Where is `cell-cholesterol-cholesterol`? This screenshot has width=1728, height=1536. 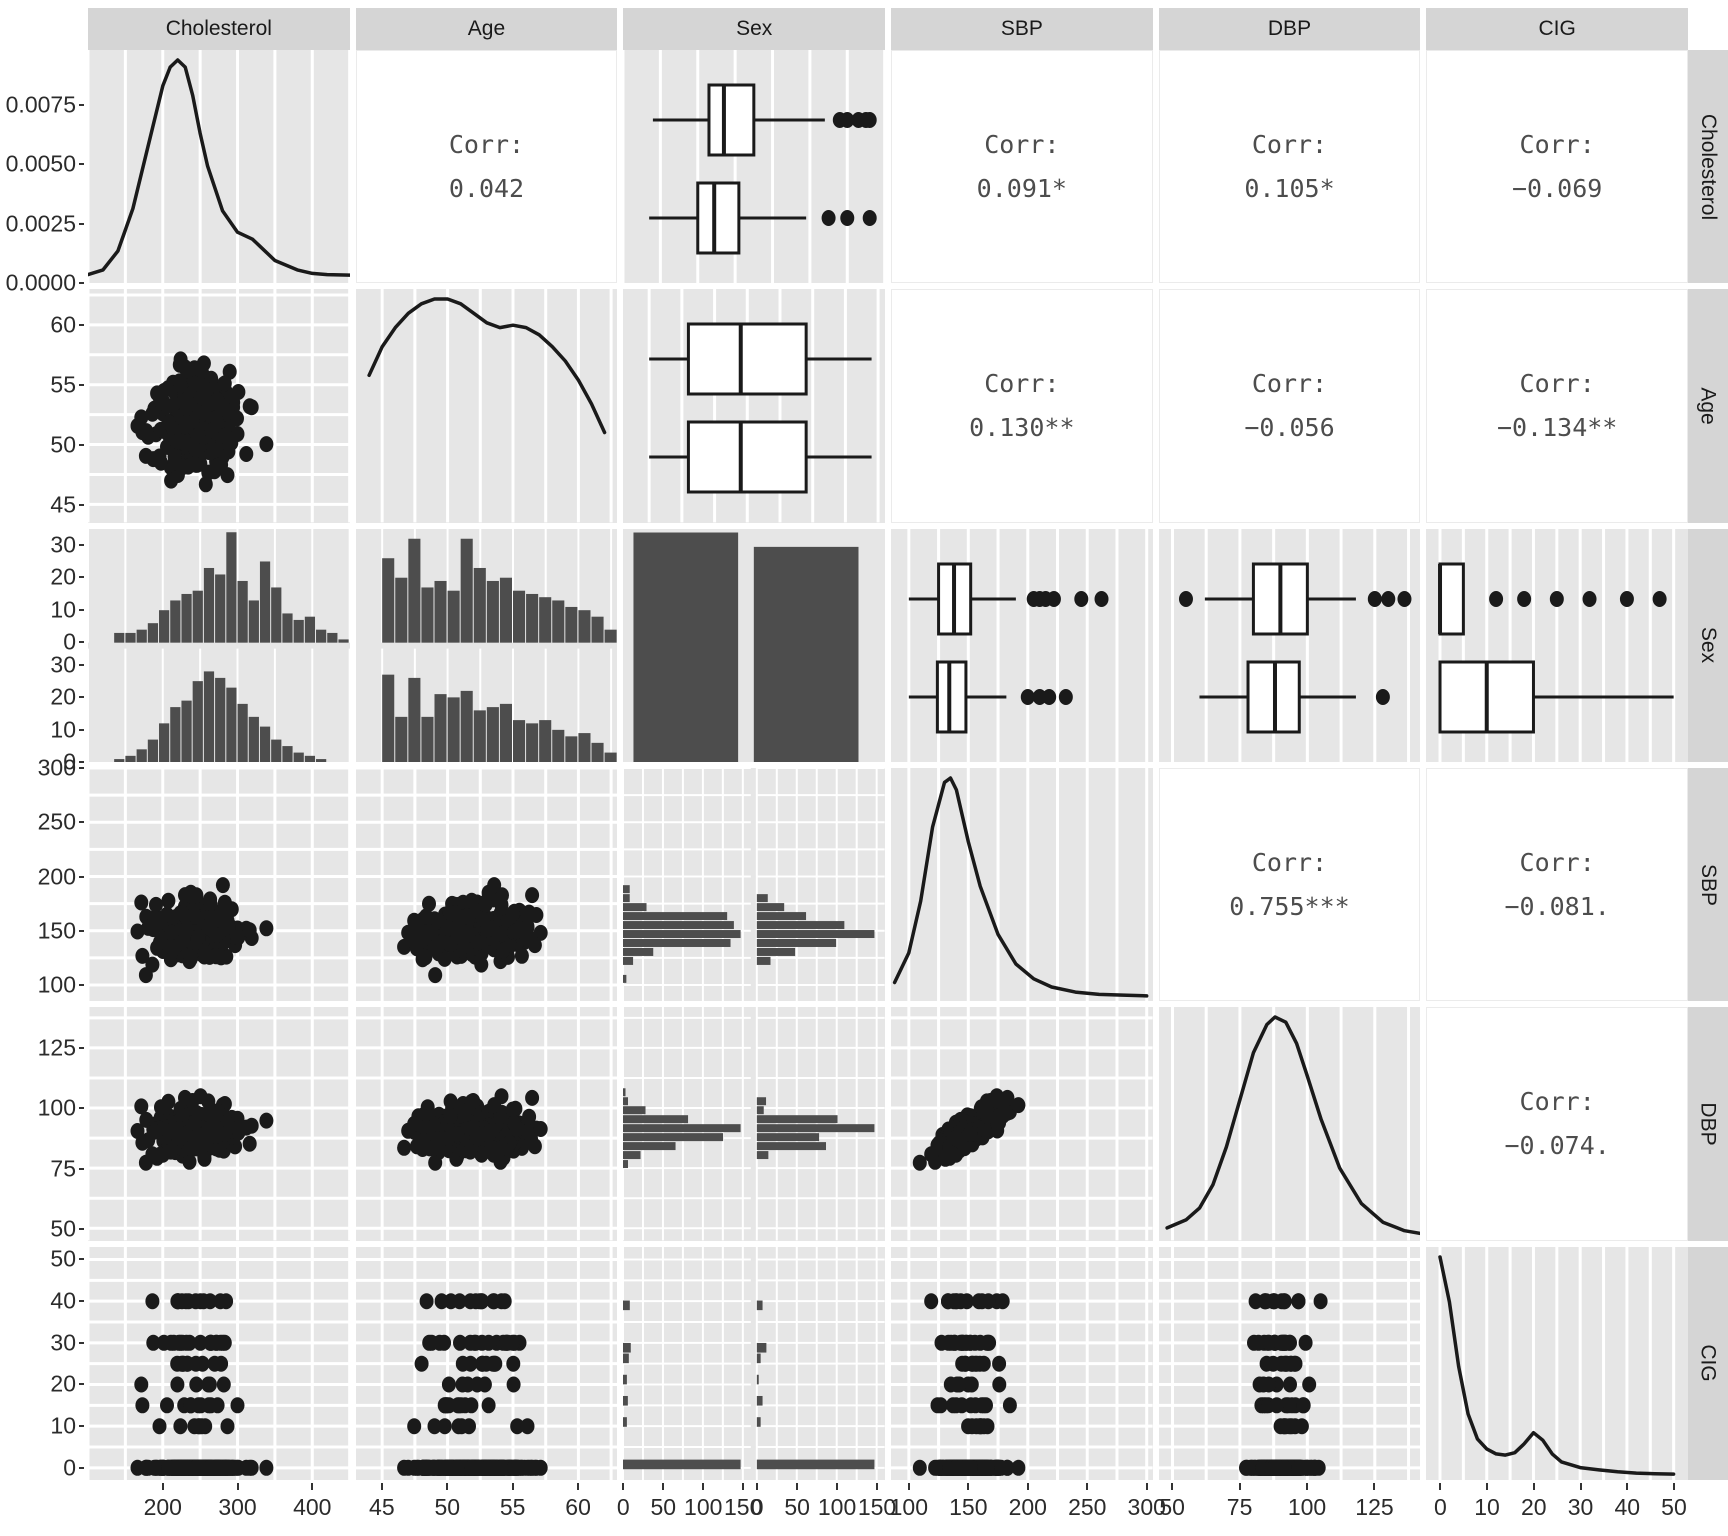
cell-cholesterol-cholesterol is located at coordinates (219, 167).